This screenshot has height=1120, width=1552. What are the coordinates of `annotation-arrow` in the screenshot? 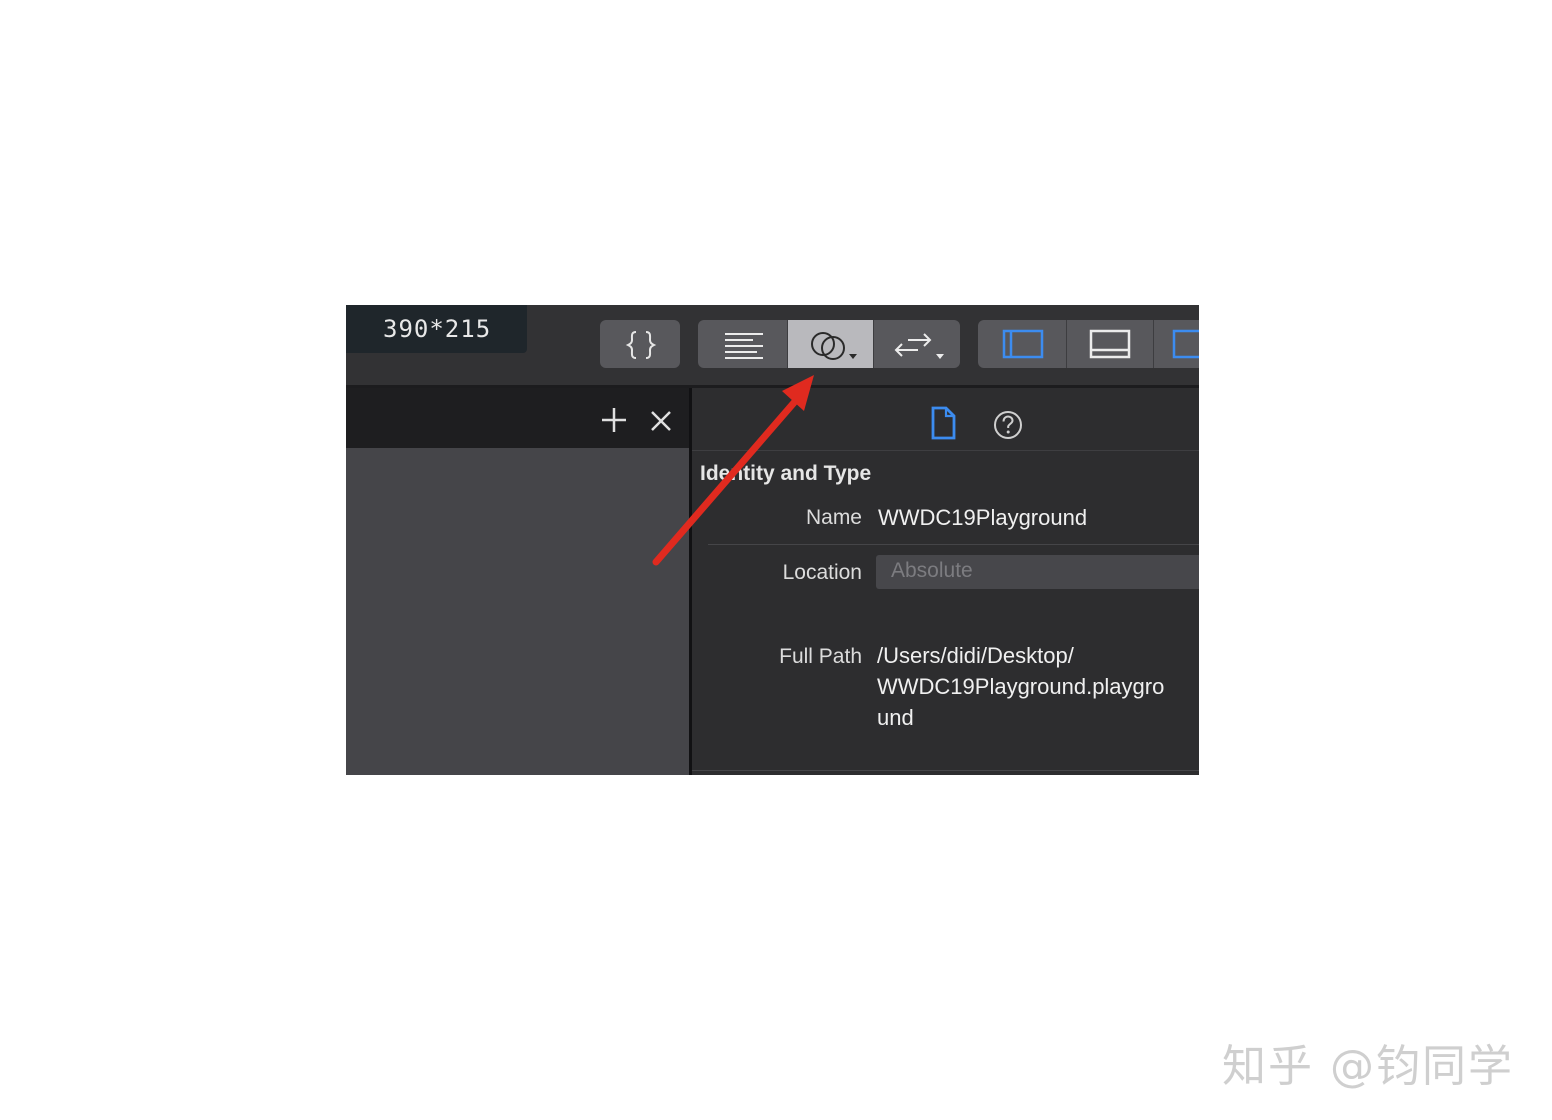 It's located at (733, 470).